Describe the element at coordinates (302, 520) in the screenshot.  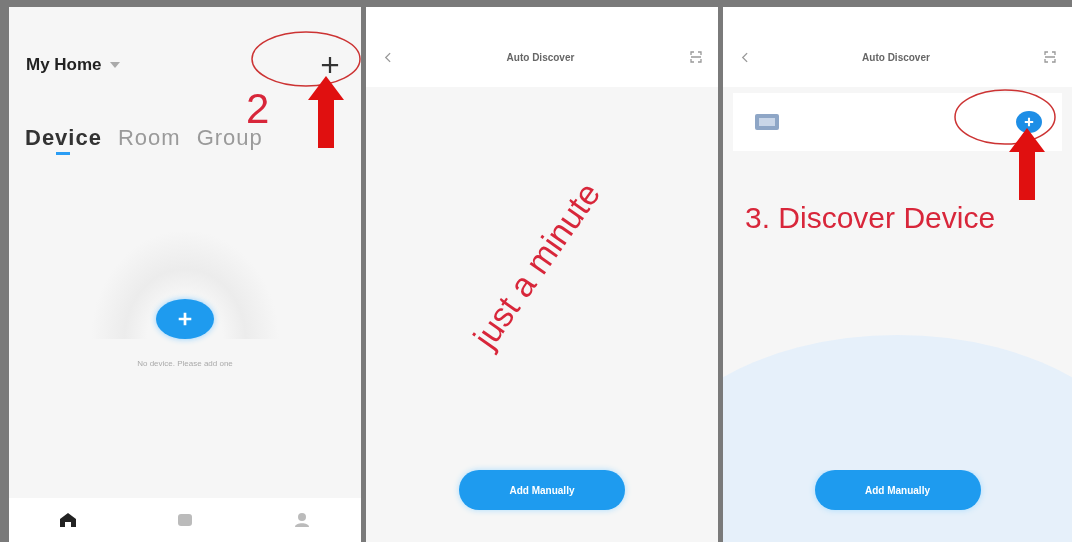
I see `person-icon` at that location.